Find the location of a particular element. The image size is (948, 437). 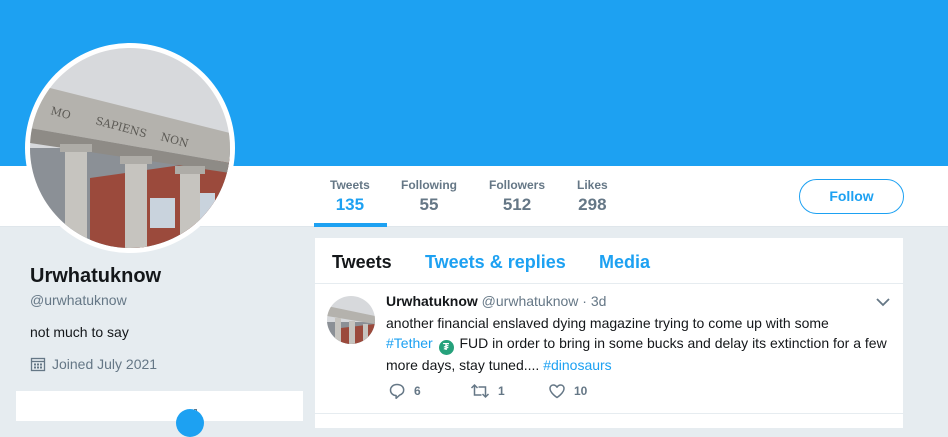

hashtag-dinosaurs: #dinosaurs is located at coordinates (577, 365).